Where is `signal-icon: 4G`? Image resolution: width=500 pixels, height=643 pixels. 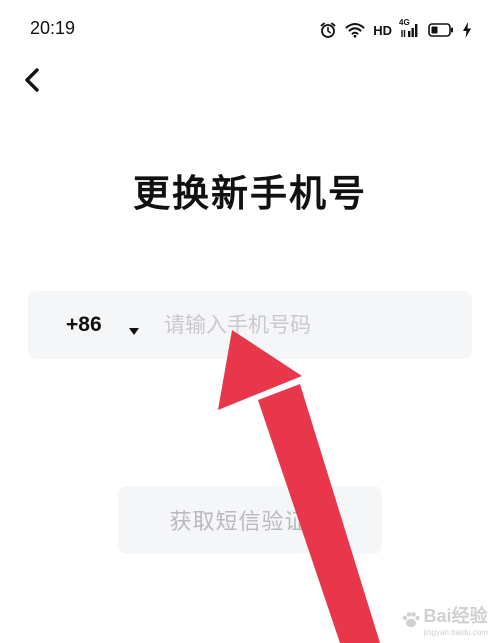 signal-icon: 4G is located at coordinates (409, 28).